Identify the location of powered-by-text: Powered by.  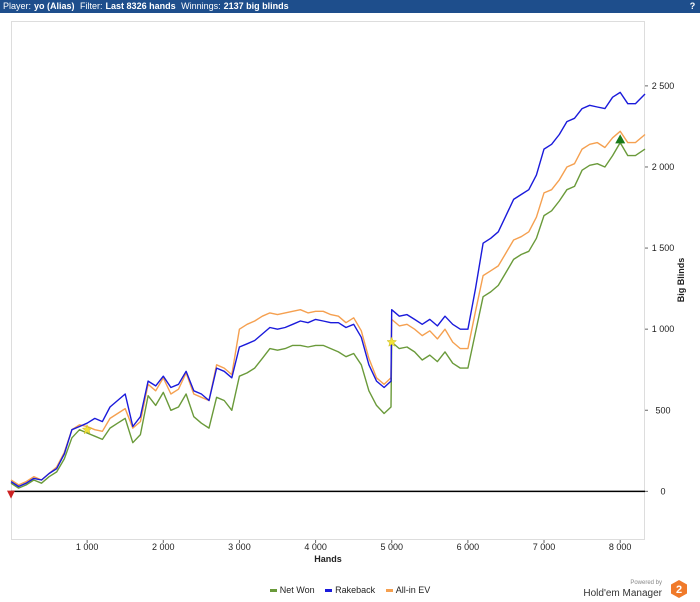
(646, 583).